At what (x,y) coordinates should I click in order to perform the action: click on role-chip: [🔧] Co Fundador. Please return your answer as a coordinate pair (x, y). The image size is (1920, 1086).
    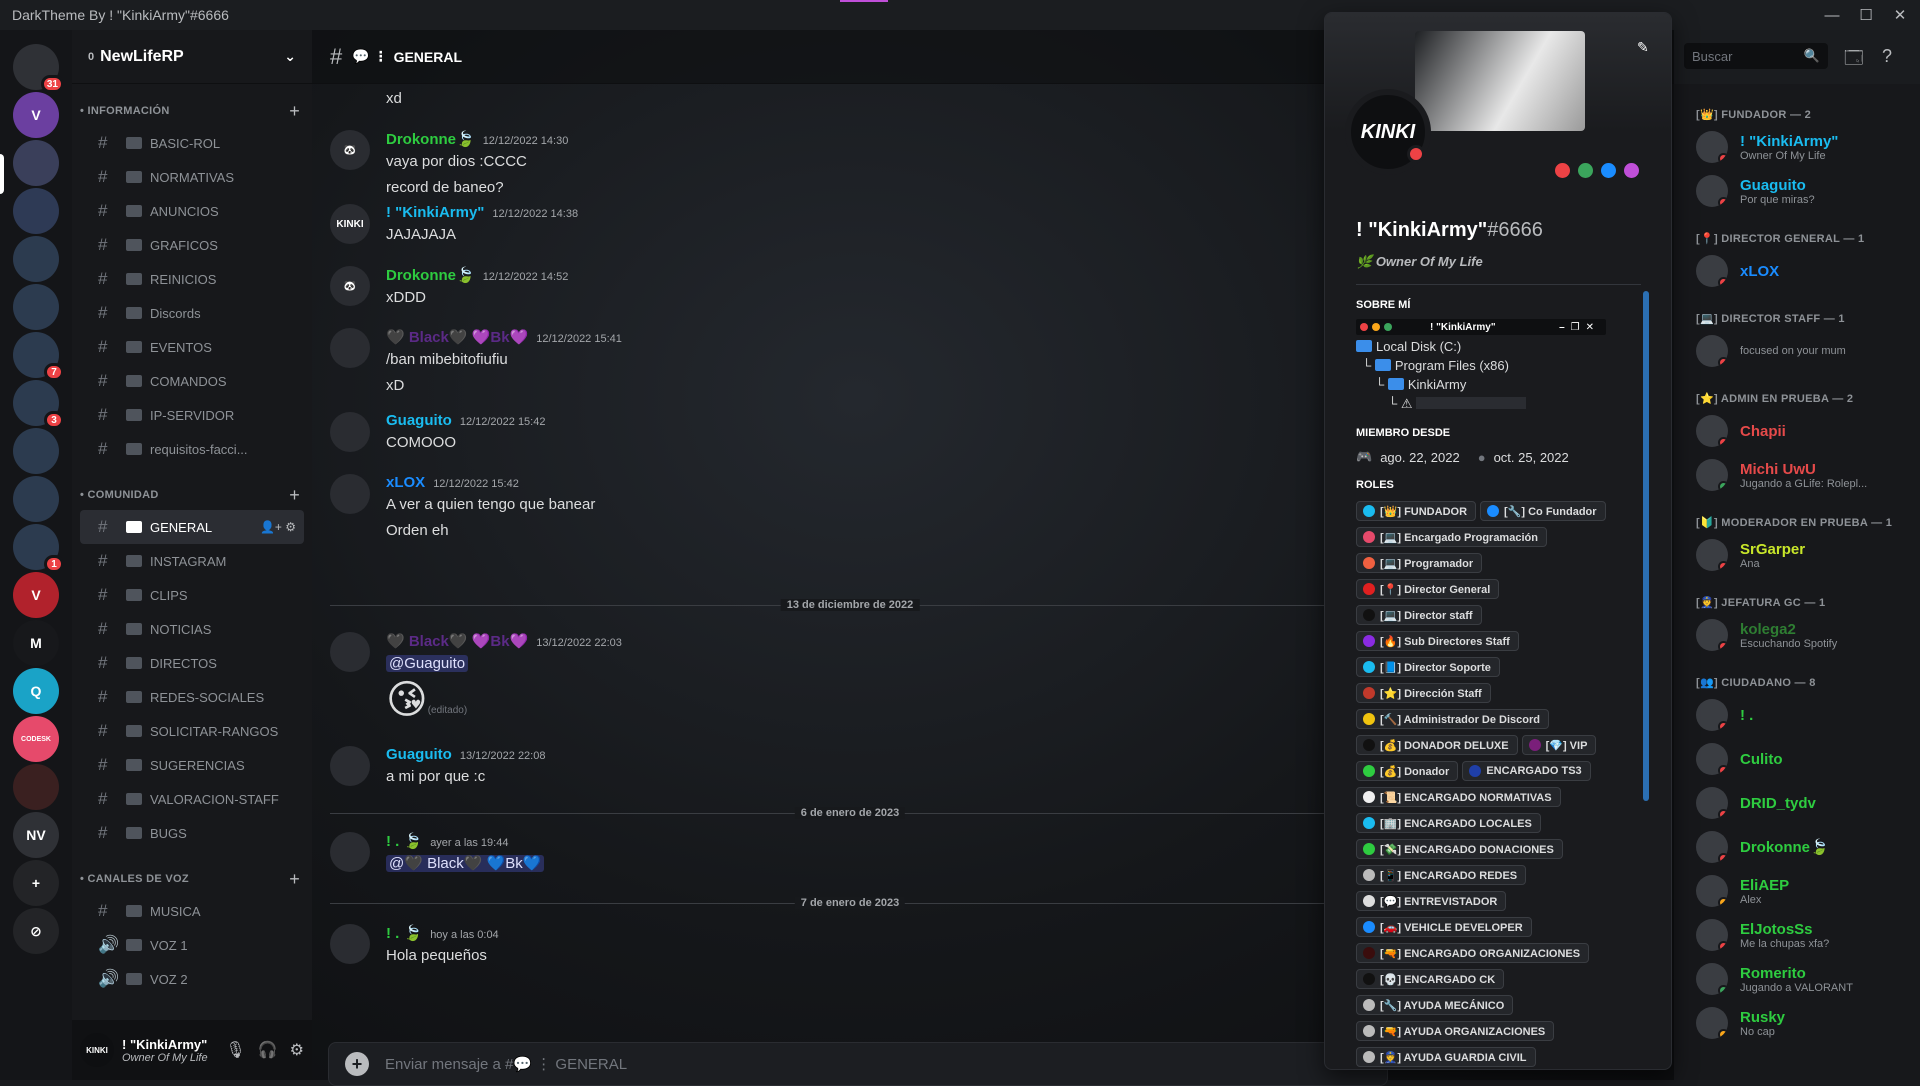
    Looking at the image, I should click on (1543, 511).